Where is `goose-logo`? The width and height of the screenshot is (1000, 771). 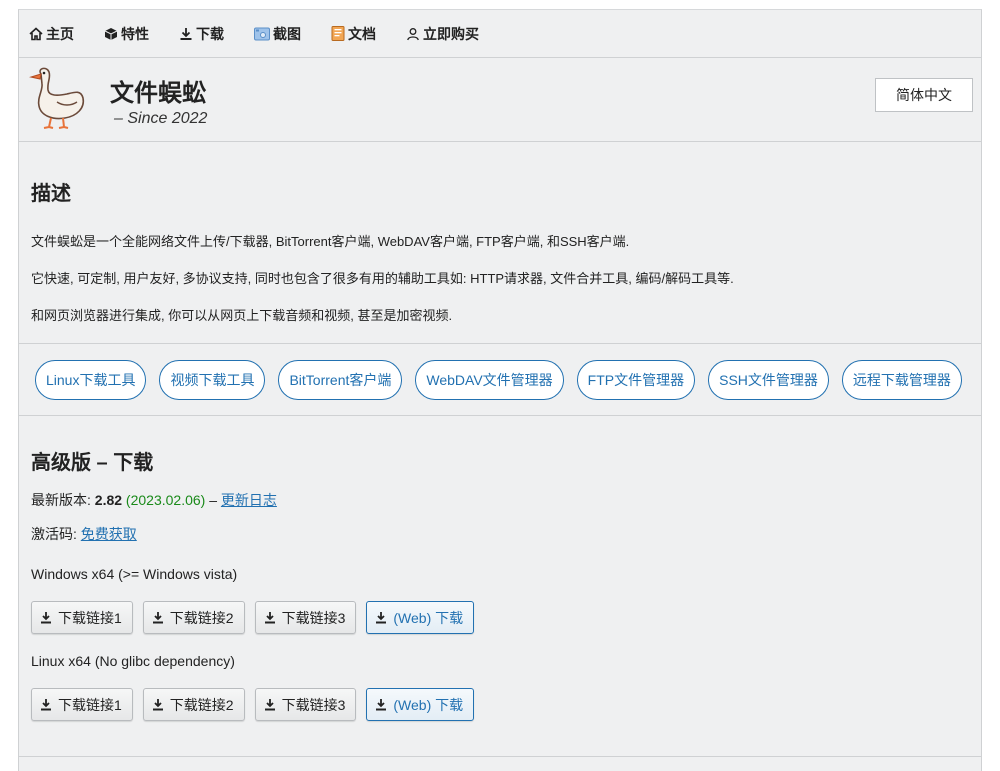 goose-logo is located at coordinates (58, 99).